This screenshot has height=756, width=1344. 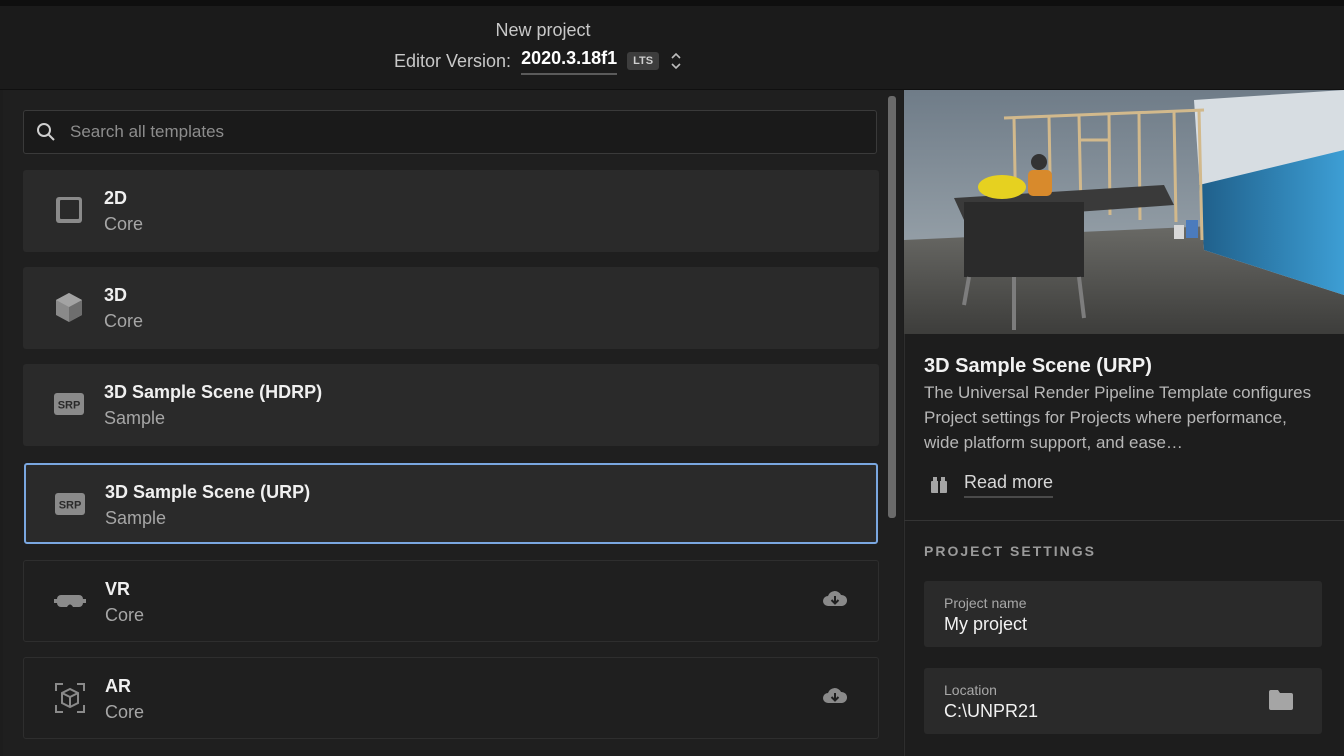 I want to click on template-card-vr: VR Core, so click(x=451, y=601).